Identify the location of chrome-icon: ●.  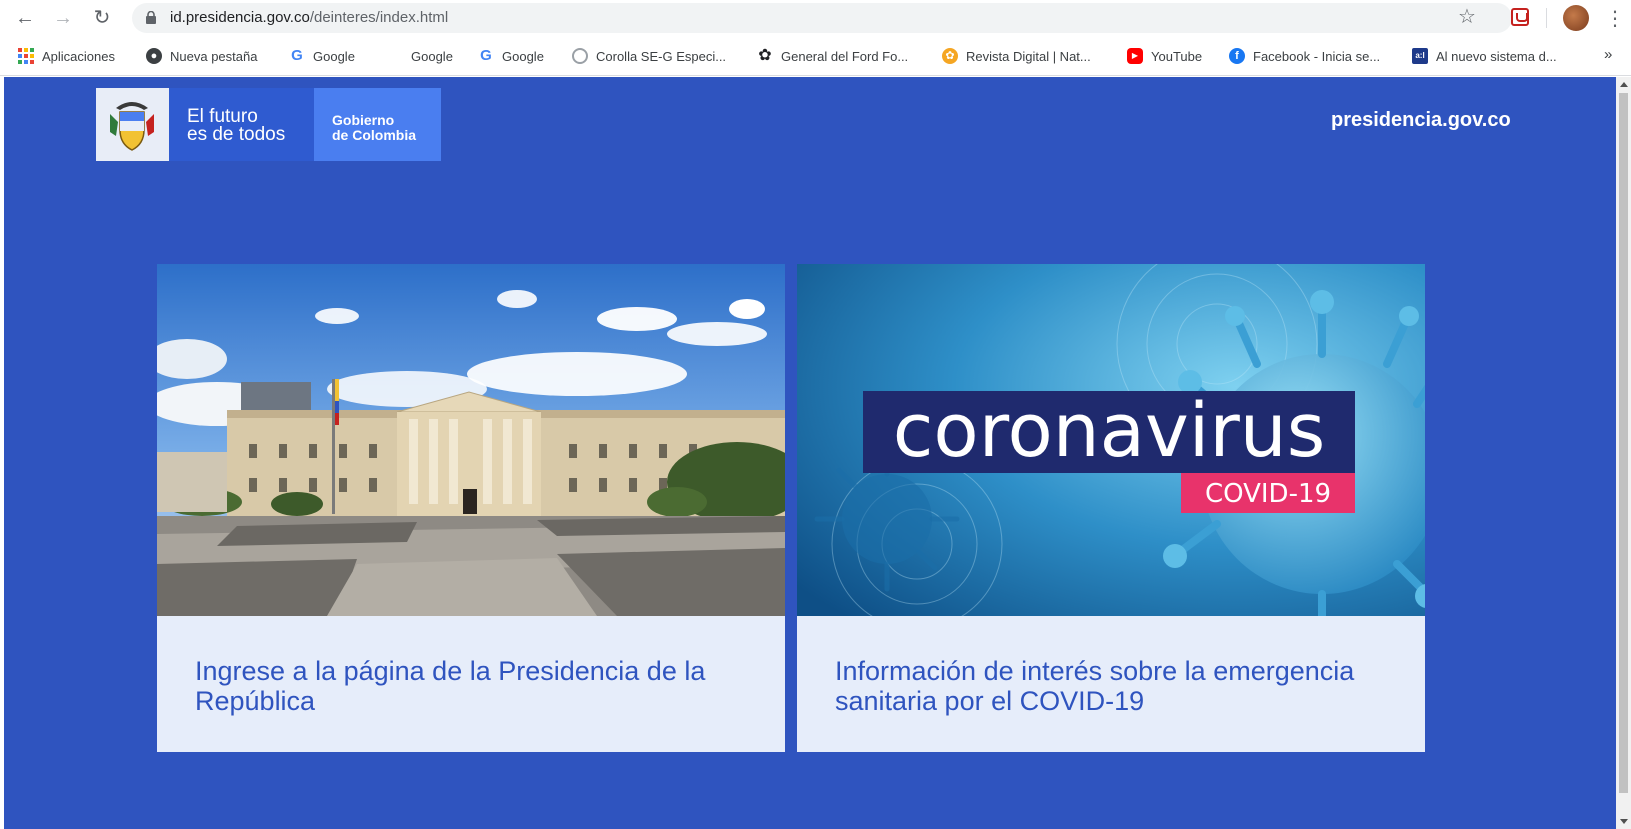
(154, 56).